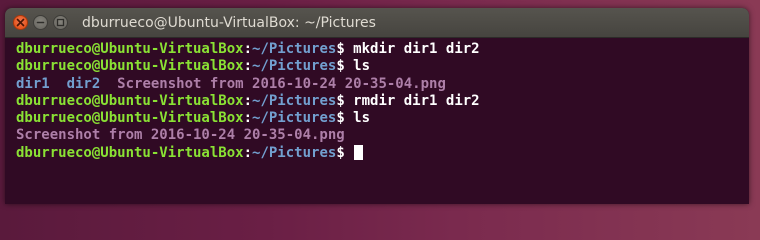  I want to click on minimize-icon, so click(40, 22).